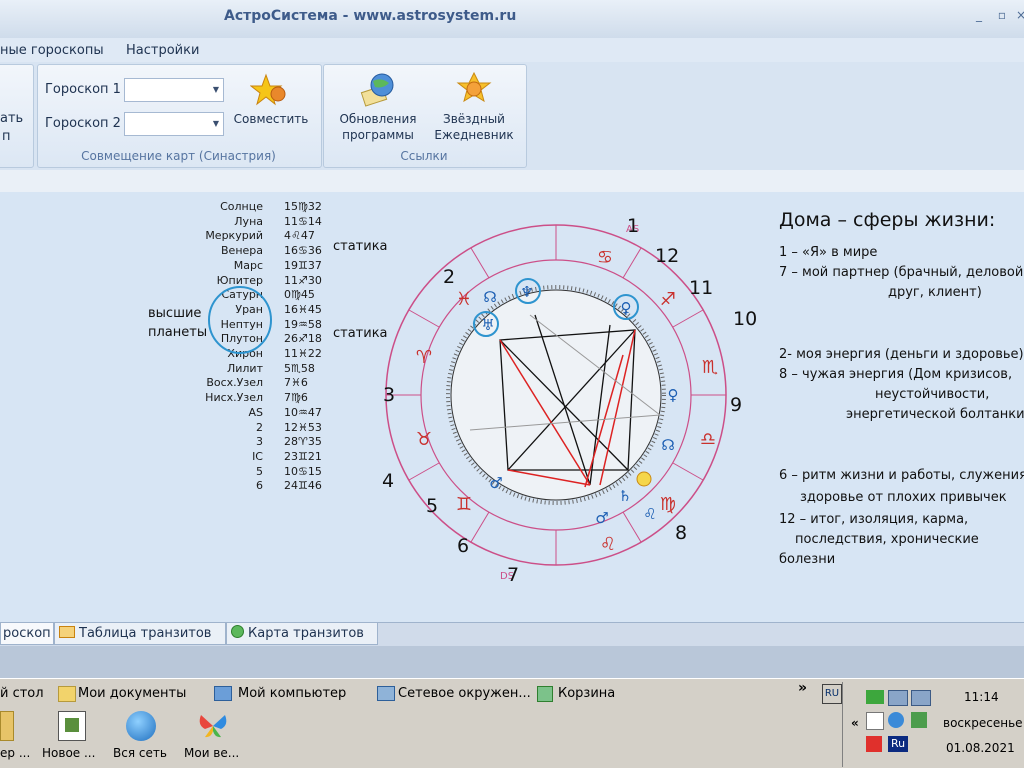 The height and width of the screenshot is (768, 1024). Describe the element at coordinates (874, 519) in the screenshot. I see `panel-line-10: 12 – итог, изоляция, карма,` at that location.